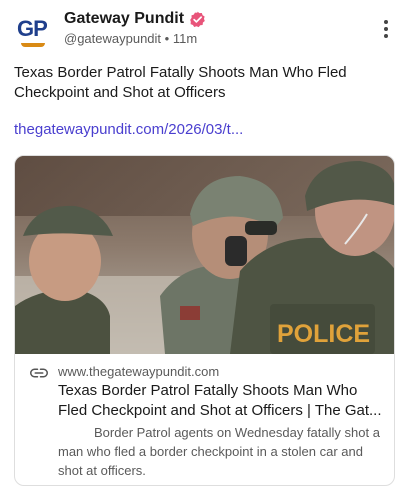 The width and height of the screenshot is (409, 500). Describe the element at coordinates (197, 19) in the screenshot. I see `verified-badge-icon` at that location.